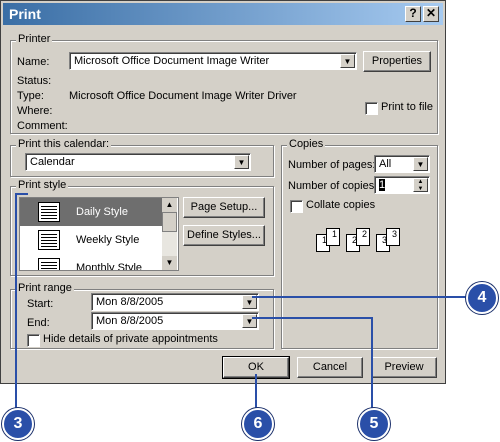  Describe the element at coordinates (258, 424) in the screenshot. I see `callout-6: 6` at that location.